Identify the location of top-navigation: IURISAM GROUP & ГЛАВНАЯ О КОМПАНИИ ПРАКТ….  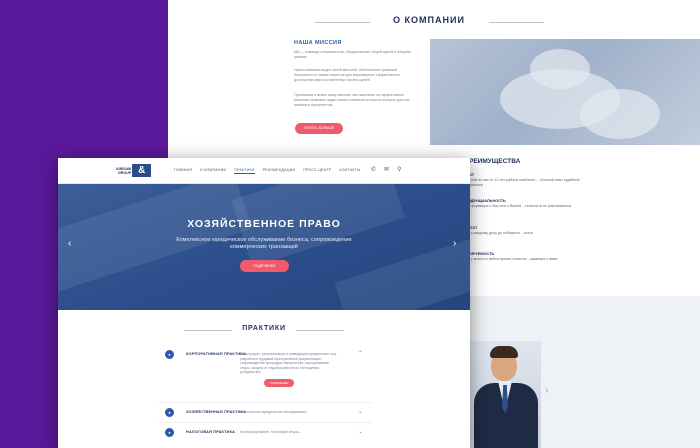
(264, 171).